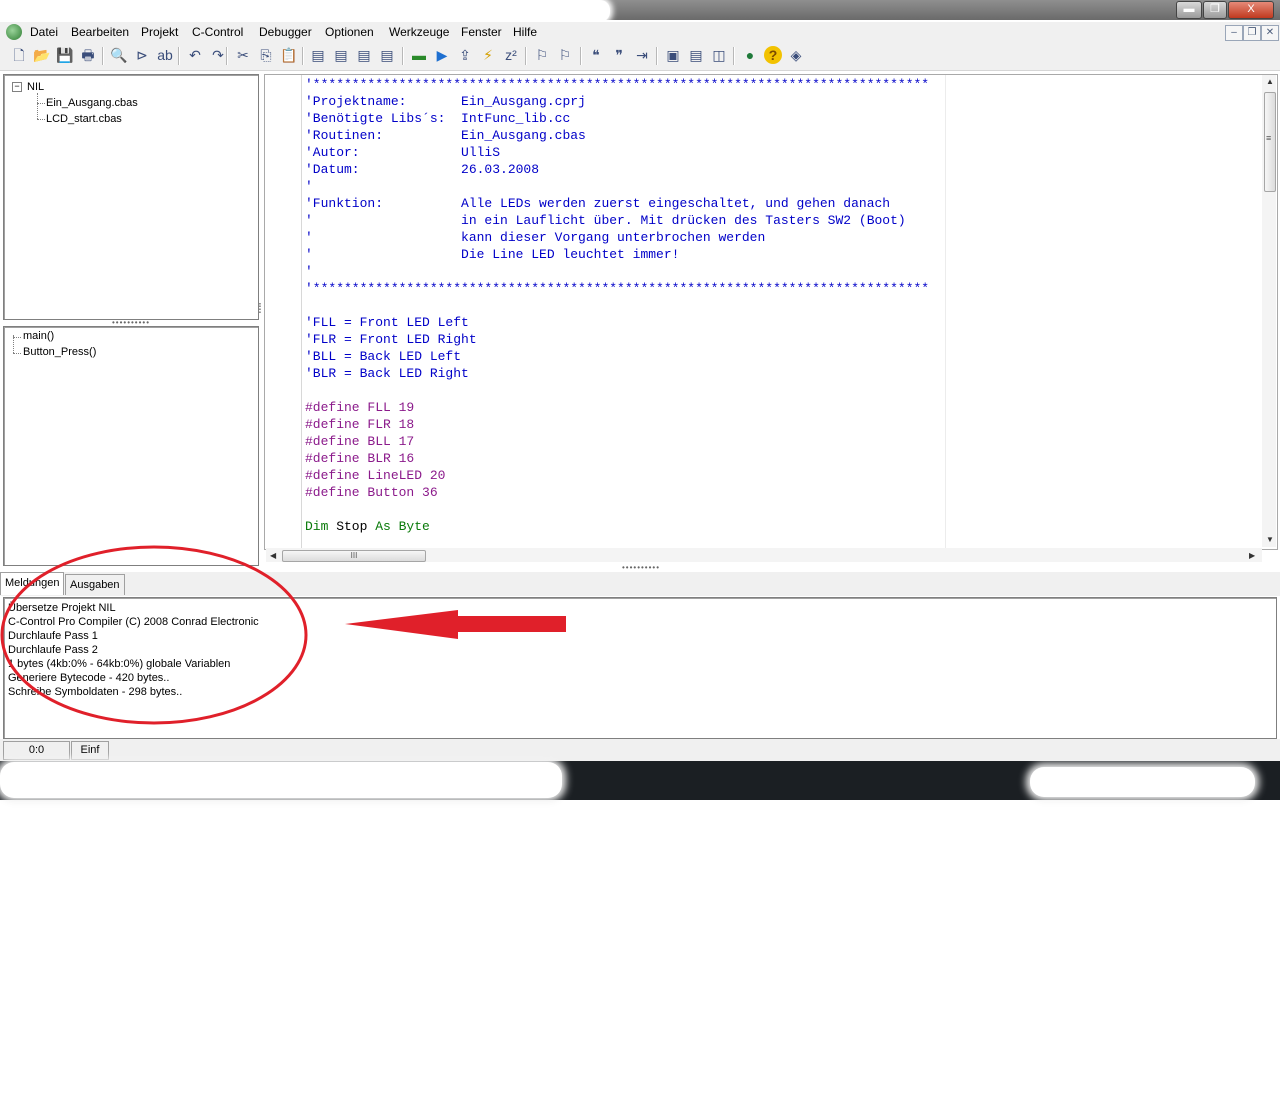 Image resolution: width=1280 pixels, height=1120 pixels. Describe the element at coordinates (266, 55) in the screenshot. I see `copy-icon: ⎘` at that location.